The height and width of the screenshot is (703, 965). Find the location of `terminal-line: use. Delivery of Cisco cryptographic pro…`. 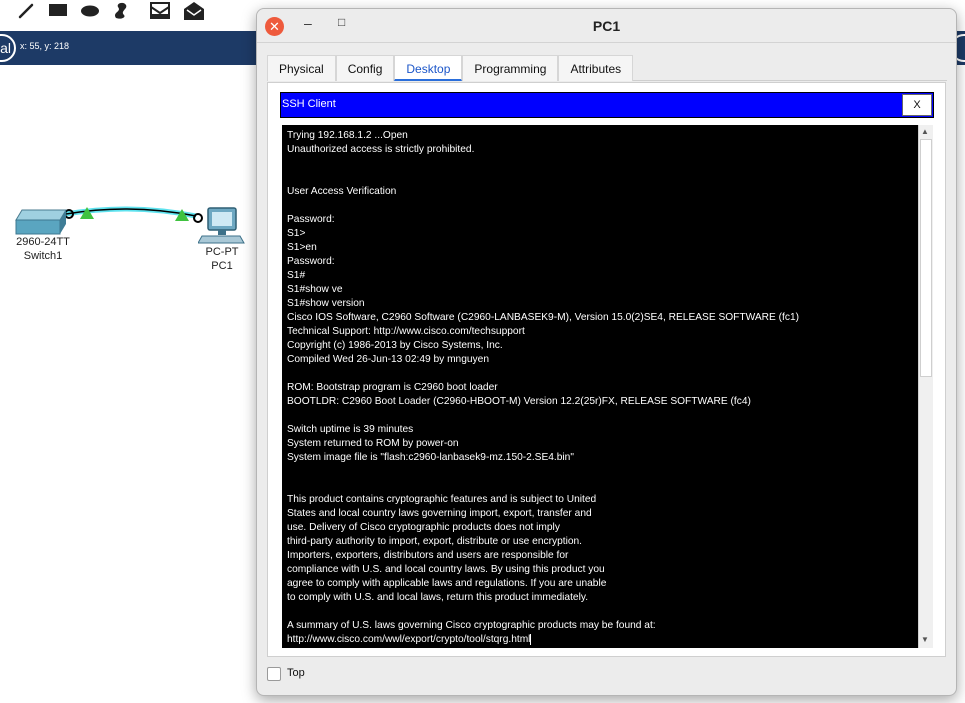

terminal-line: use. Delivery of Cisco cryptographic pro… is located at coordinates (423, 527).